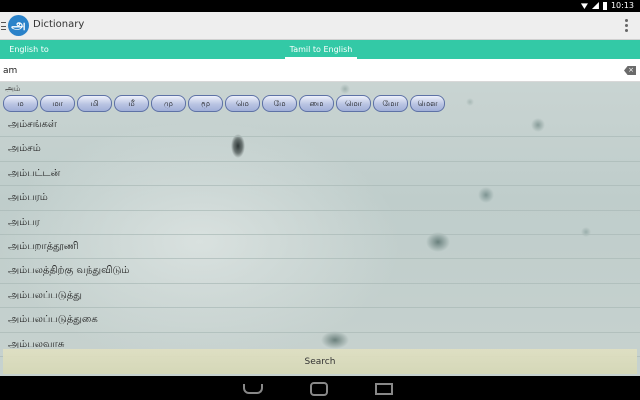 Image resolution: width=640 pixels, height=400 pixels. What do you see at coordinates (320, 247) in the screenshot?
I see `list-item: அம்பறாத்தூணி` at bounding box center [320, 247].